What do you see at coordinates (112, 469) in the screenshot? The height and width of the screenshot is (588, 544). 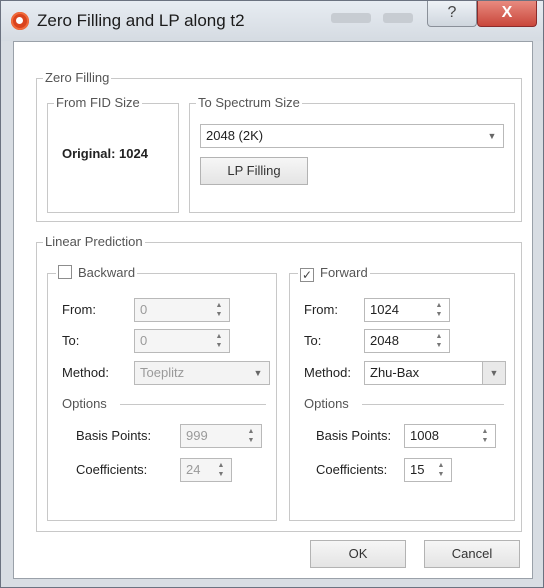 I see `backward-coeff-label: Coefficients:` at bounding box center [112, 469].